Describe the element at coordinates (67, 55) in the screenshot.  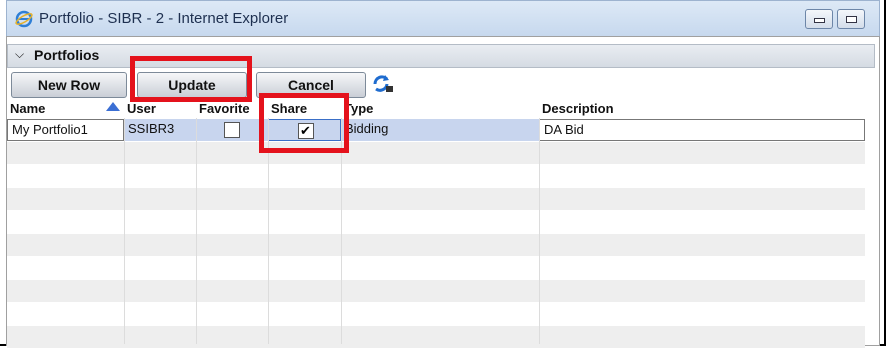
I see `section-title: Portfolios` at that location.